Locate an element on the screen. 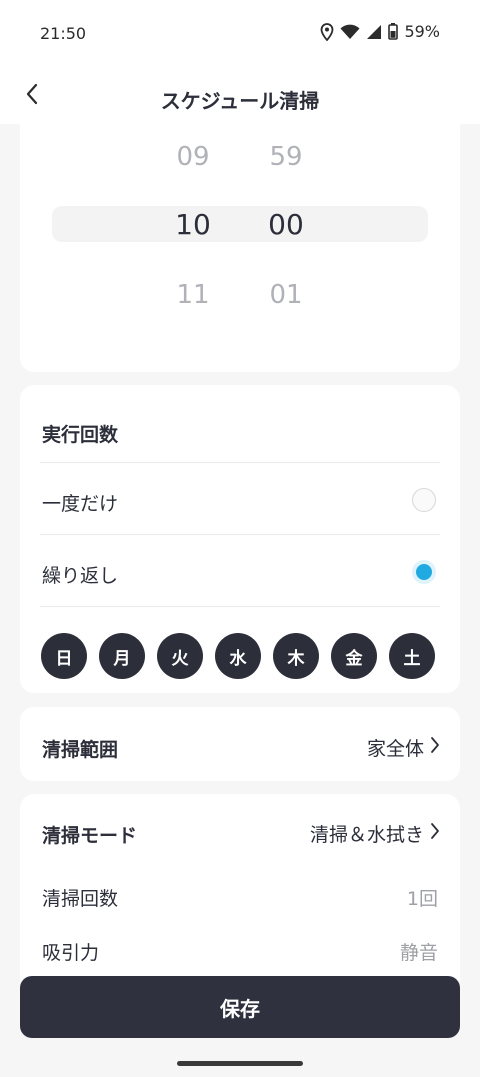 The height and width of the screenshot is (1077, 480). cleaning-mode-value-group: 清掃＆水拭き is located at coordinates (375, 833).